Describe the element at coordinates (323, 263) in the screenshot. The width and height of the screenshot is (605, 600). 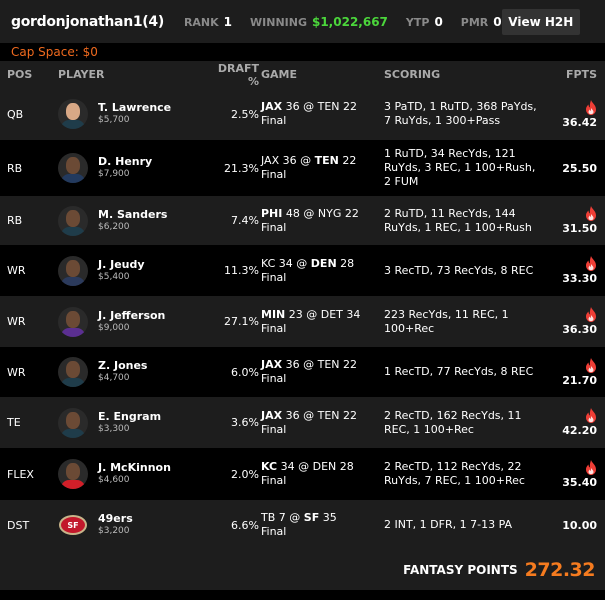
I see `home-team: DEN` at that location.